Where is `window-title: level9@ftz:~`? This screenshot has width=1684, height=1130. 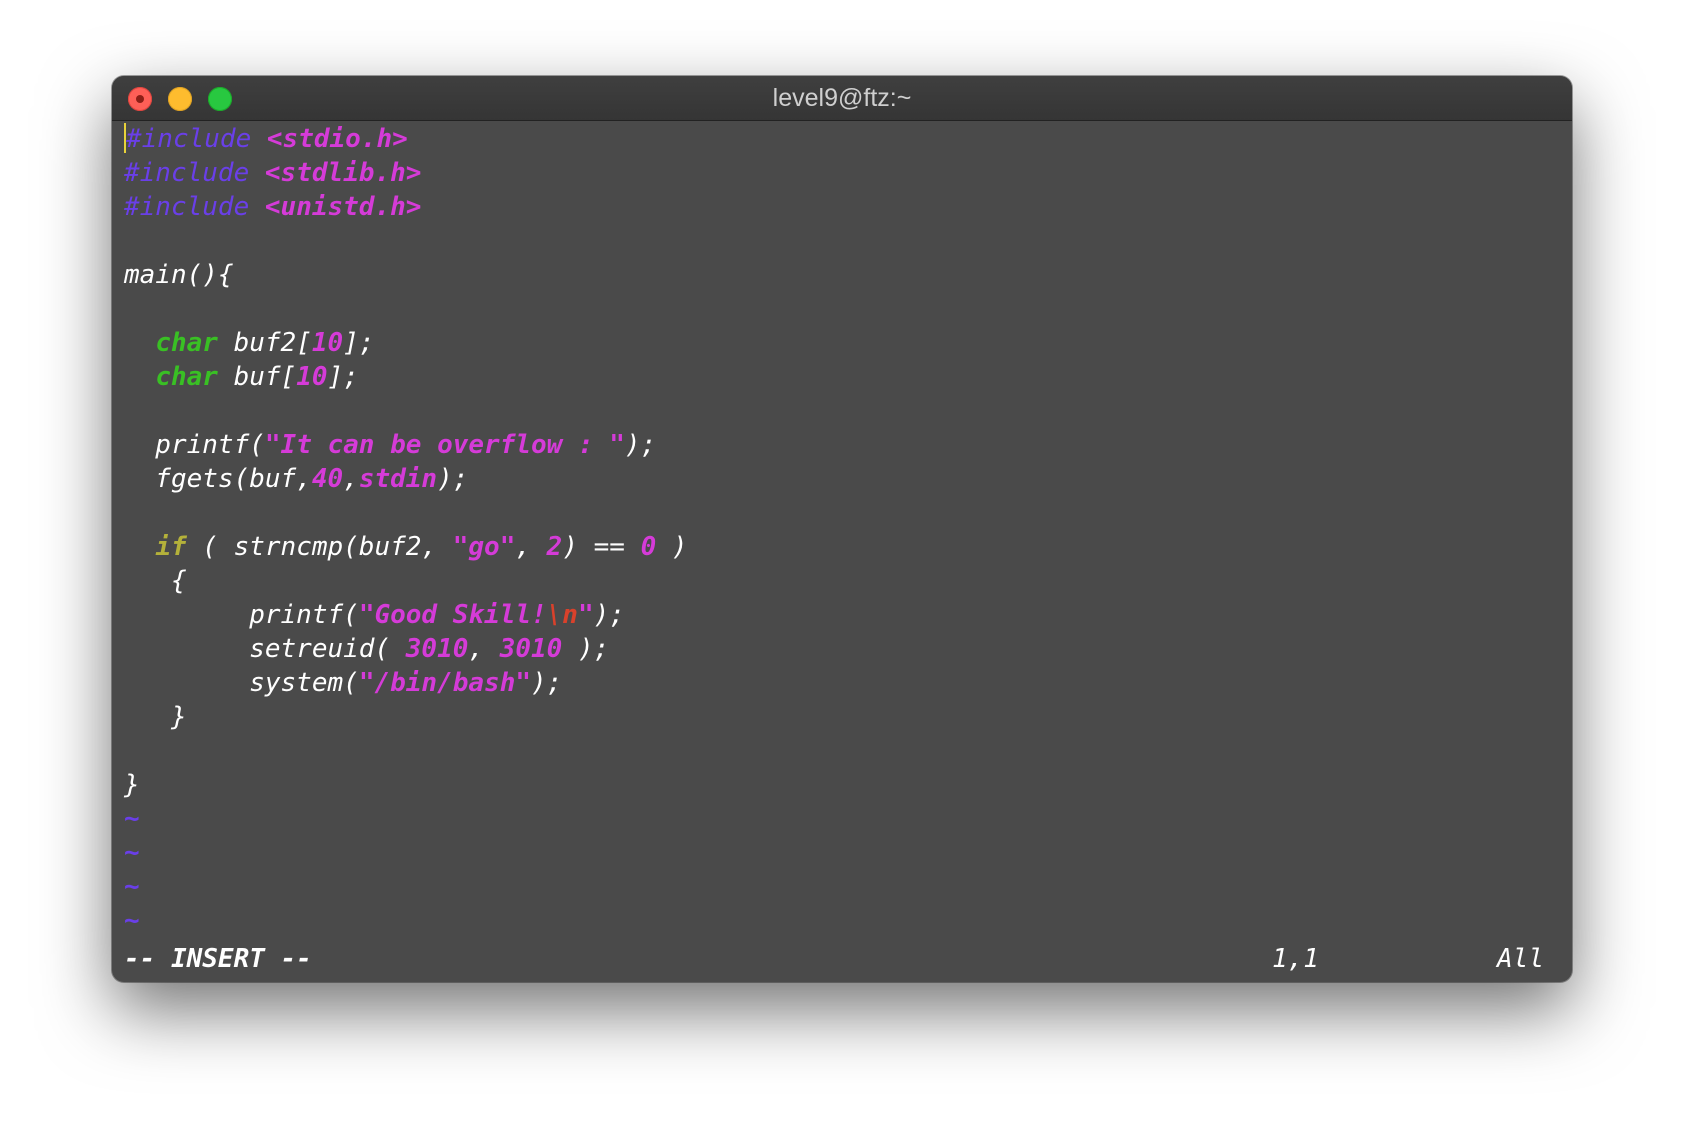 window-title: level9@ftz:~ is located at coordinates (842, 98).